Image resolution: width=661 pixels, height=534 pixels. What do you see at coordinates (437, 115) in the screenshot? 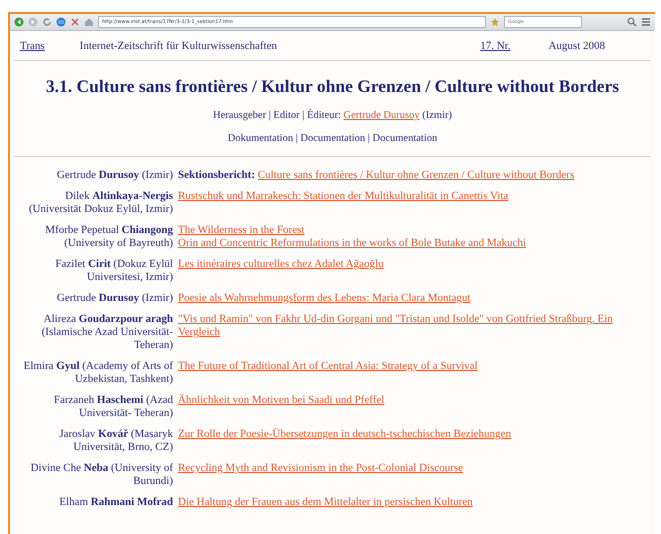
I see `editor-place: (Izmir)` at bounding box center [437, 115].